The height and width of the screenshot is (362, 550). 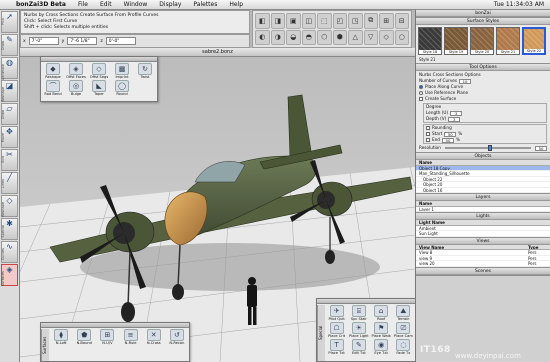 I want to click on twist-label: Twist, so click(x=145, y=77).